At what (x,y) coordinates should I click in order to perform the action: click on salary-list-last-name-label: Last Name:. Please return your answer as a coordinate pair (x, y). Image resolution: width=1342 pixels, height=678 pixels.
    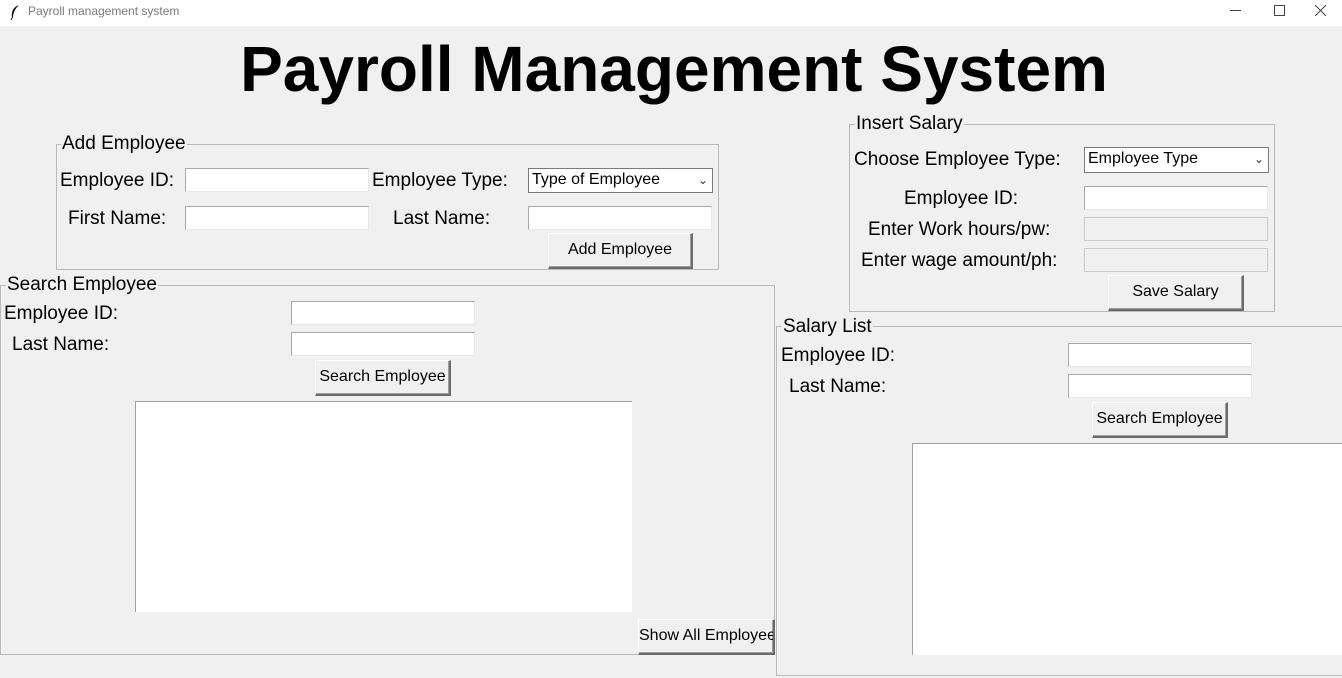
    Looking at the image, I should click on (838, 386).